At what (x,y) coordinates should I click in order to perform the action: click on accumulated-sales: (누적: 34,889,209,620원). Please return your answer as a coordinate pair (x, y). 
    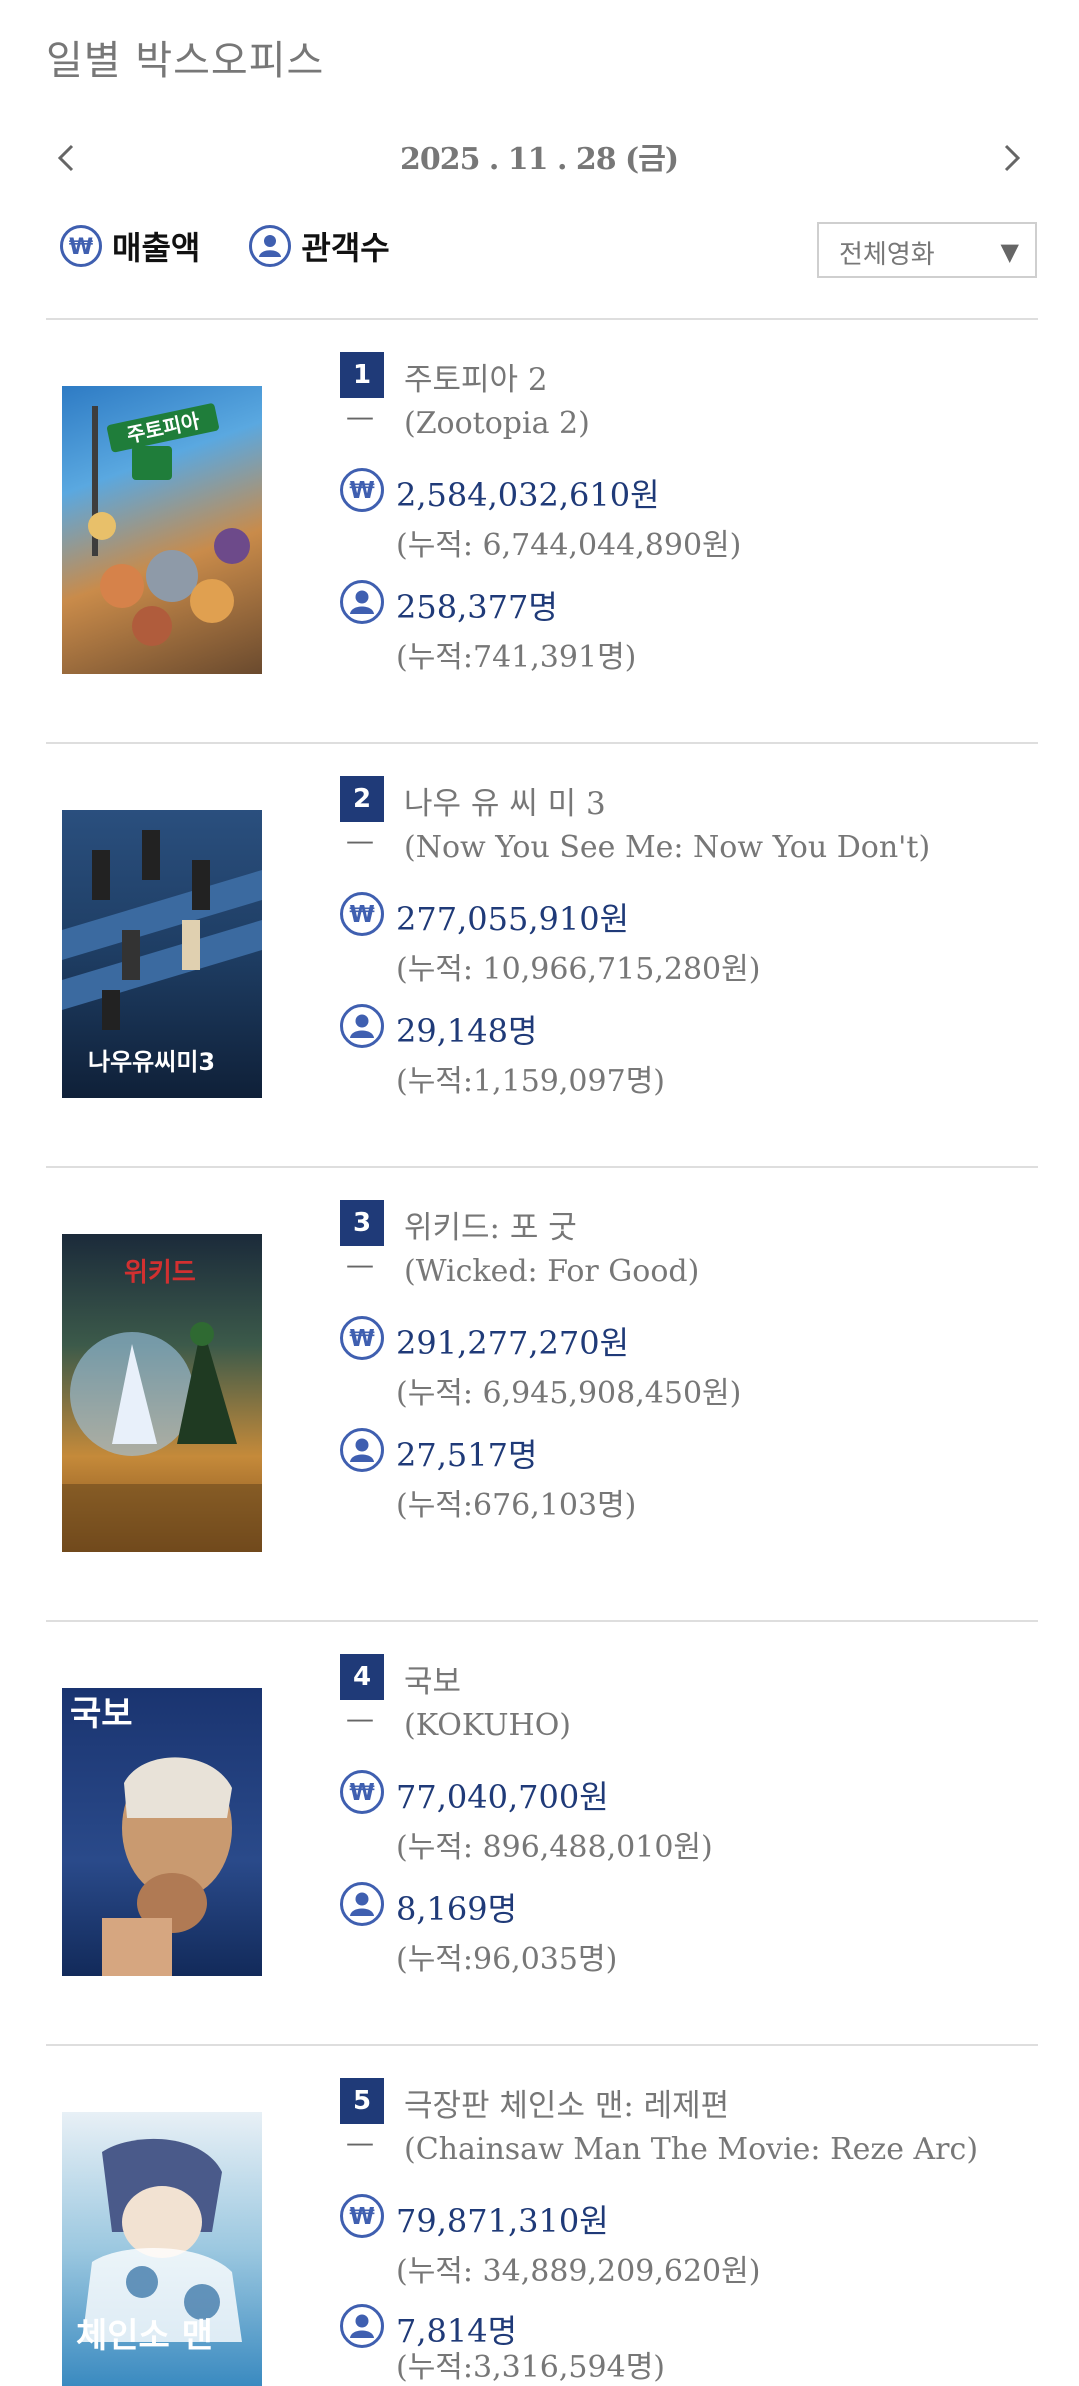
    Looking at the image, I should click on (578, 2271).